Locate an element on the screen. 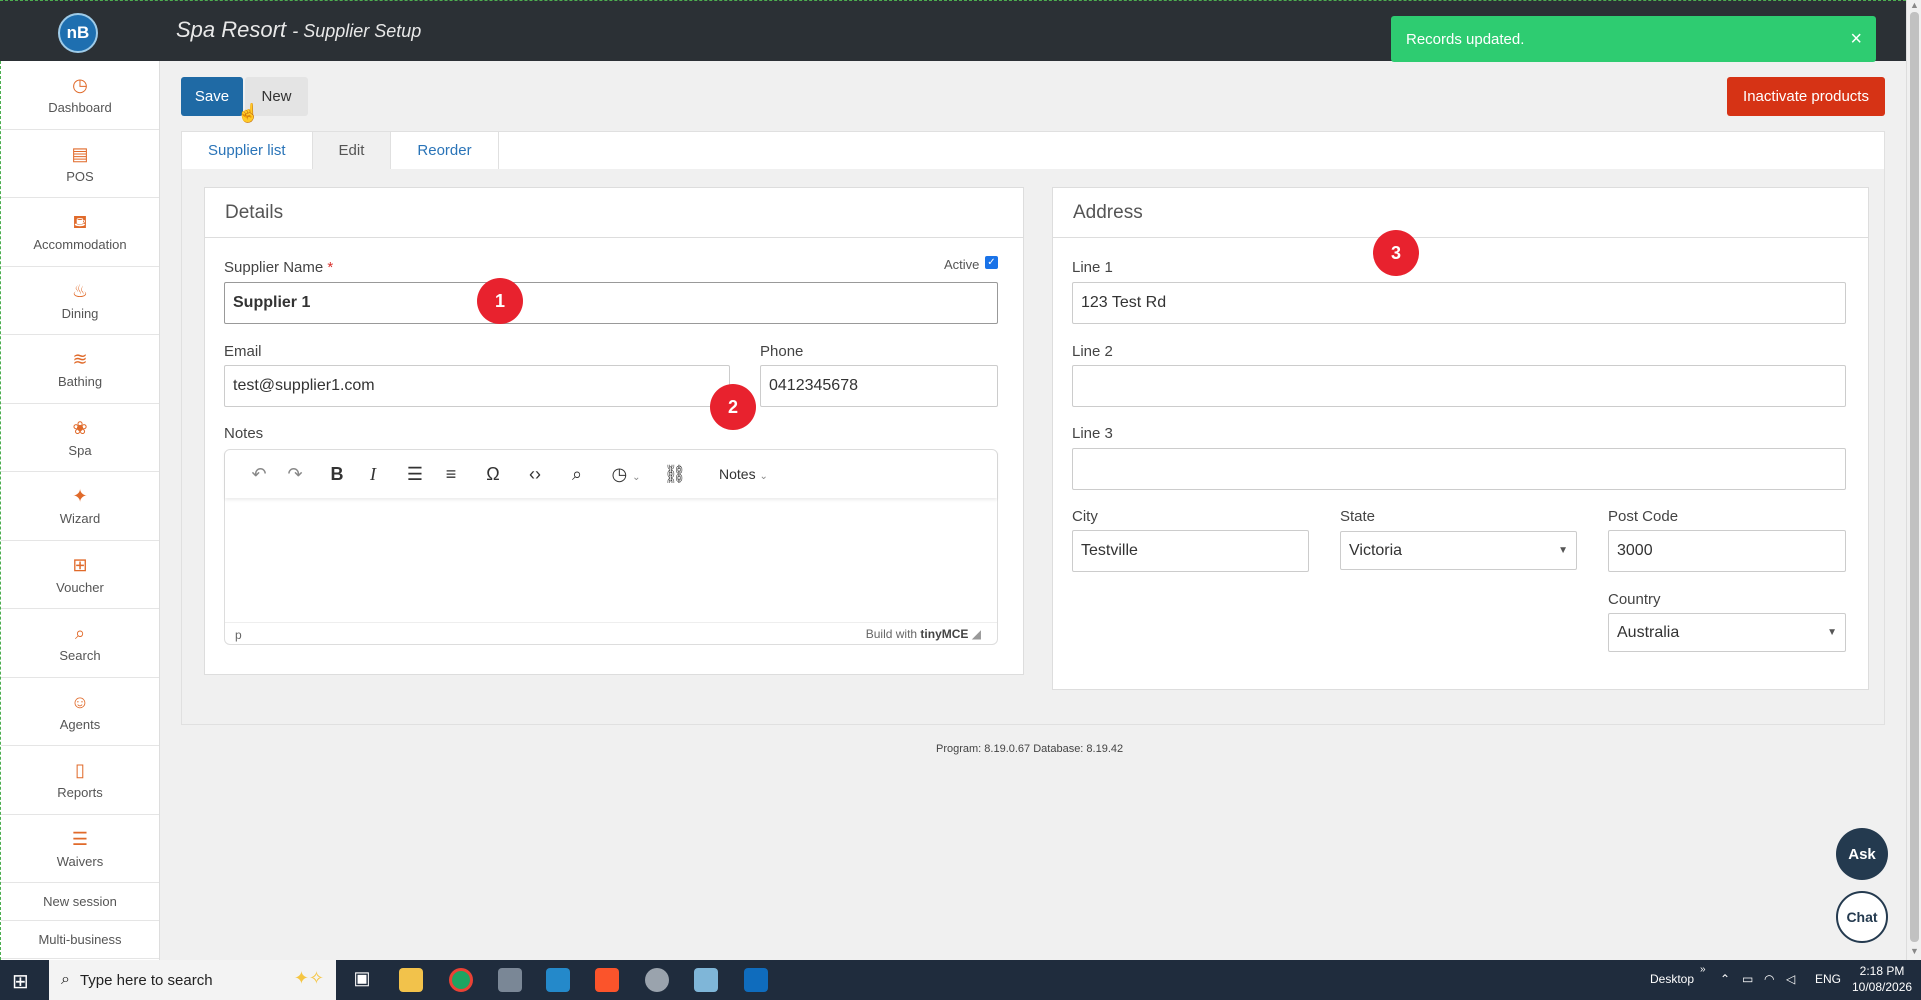 The width and height of the screenshot is (1921, 1000). wand-icon: ✦ is located at coordinates (80, 496).